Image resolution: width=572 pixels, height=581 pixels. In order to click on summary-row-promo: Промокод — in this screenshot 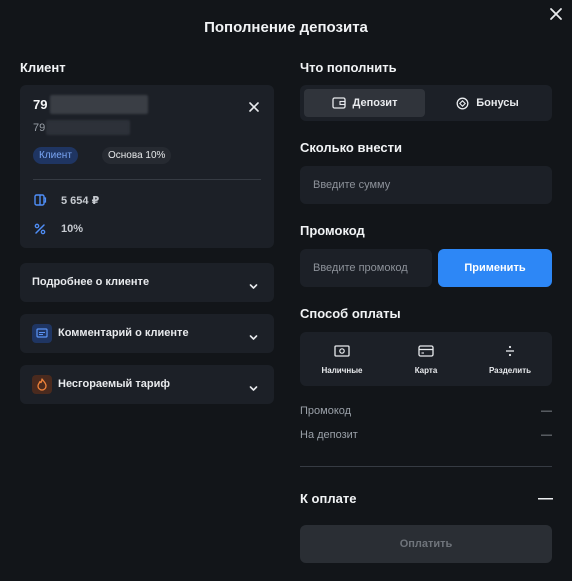, I will do `click(426, 411)`.